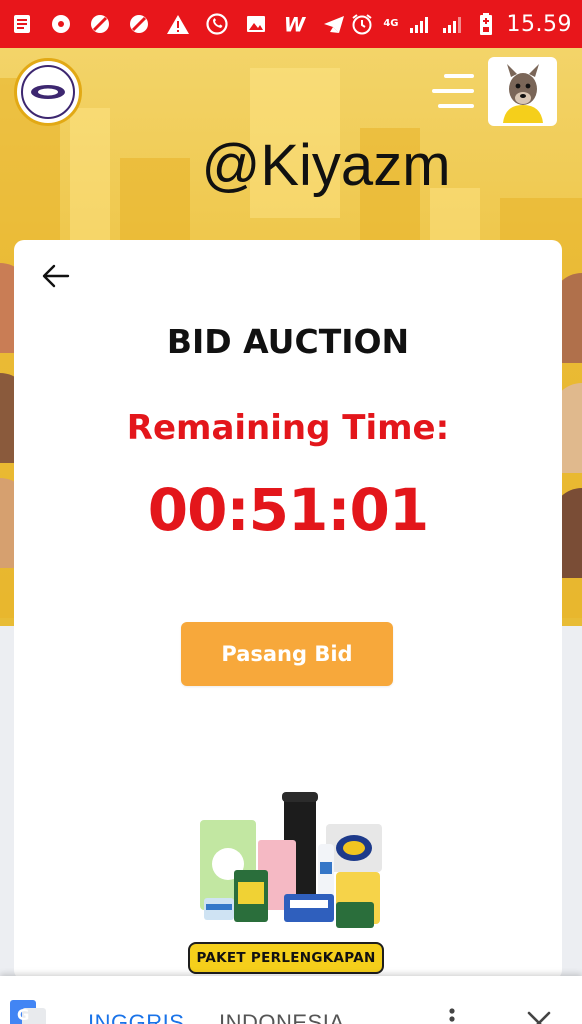 The width and height of the screenshot is (582, 1024). Describe the element at coordinates (539, 24) in the screenshot. I see `status-time: 15.59` at that location.